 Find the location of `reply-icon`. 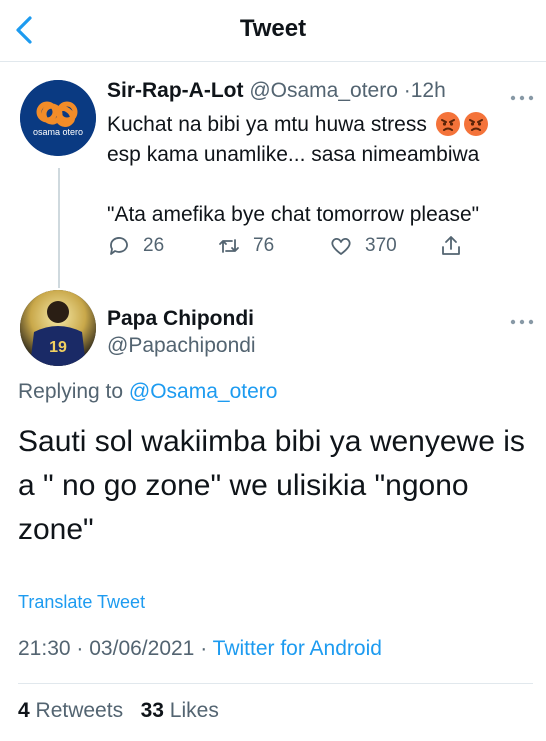

reply-icon is located at coordinates (119, 246).